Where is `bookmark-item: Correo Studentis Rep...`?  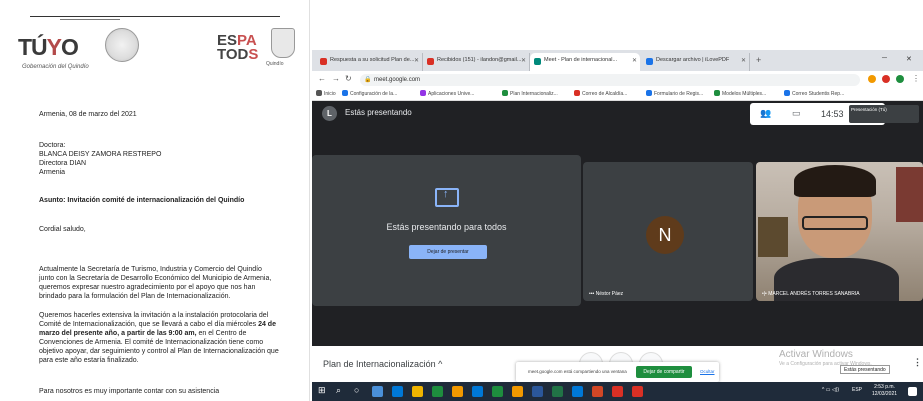
bookmark-item: Correo Studentis Rep... is located at coordinates (814, 93).